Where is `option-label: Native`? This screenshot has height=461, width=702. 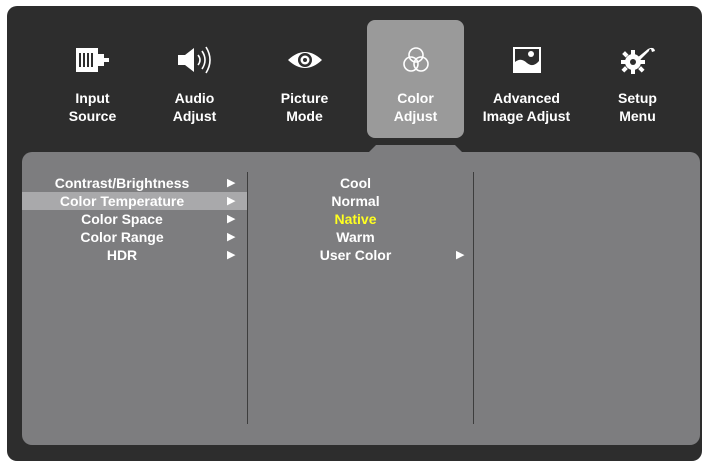
option-label: Native is located at coordinates (355, 219).